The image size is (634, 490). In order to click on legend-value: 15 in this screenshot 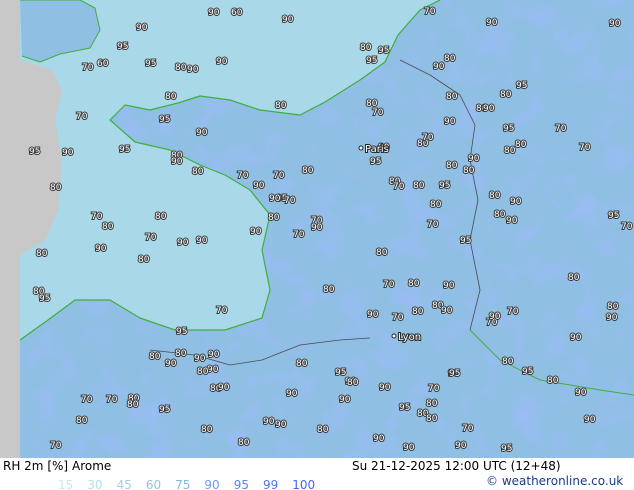, I will do `click(66, 484)`.